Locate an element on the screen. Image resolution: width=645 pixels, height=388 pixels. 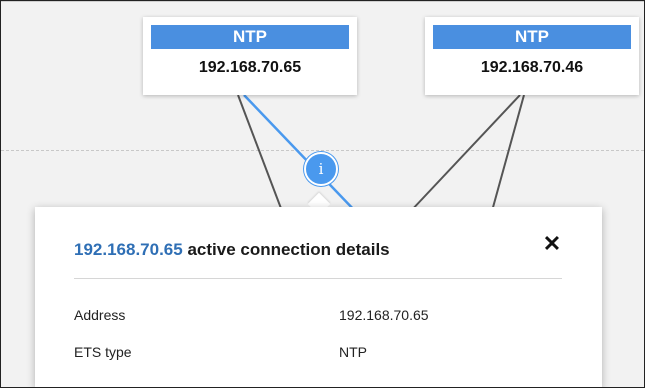
link-46-right is located at coordinates (508, 153).